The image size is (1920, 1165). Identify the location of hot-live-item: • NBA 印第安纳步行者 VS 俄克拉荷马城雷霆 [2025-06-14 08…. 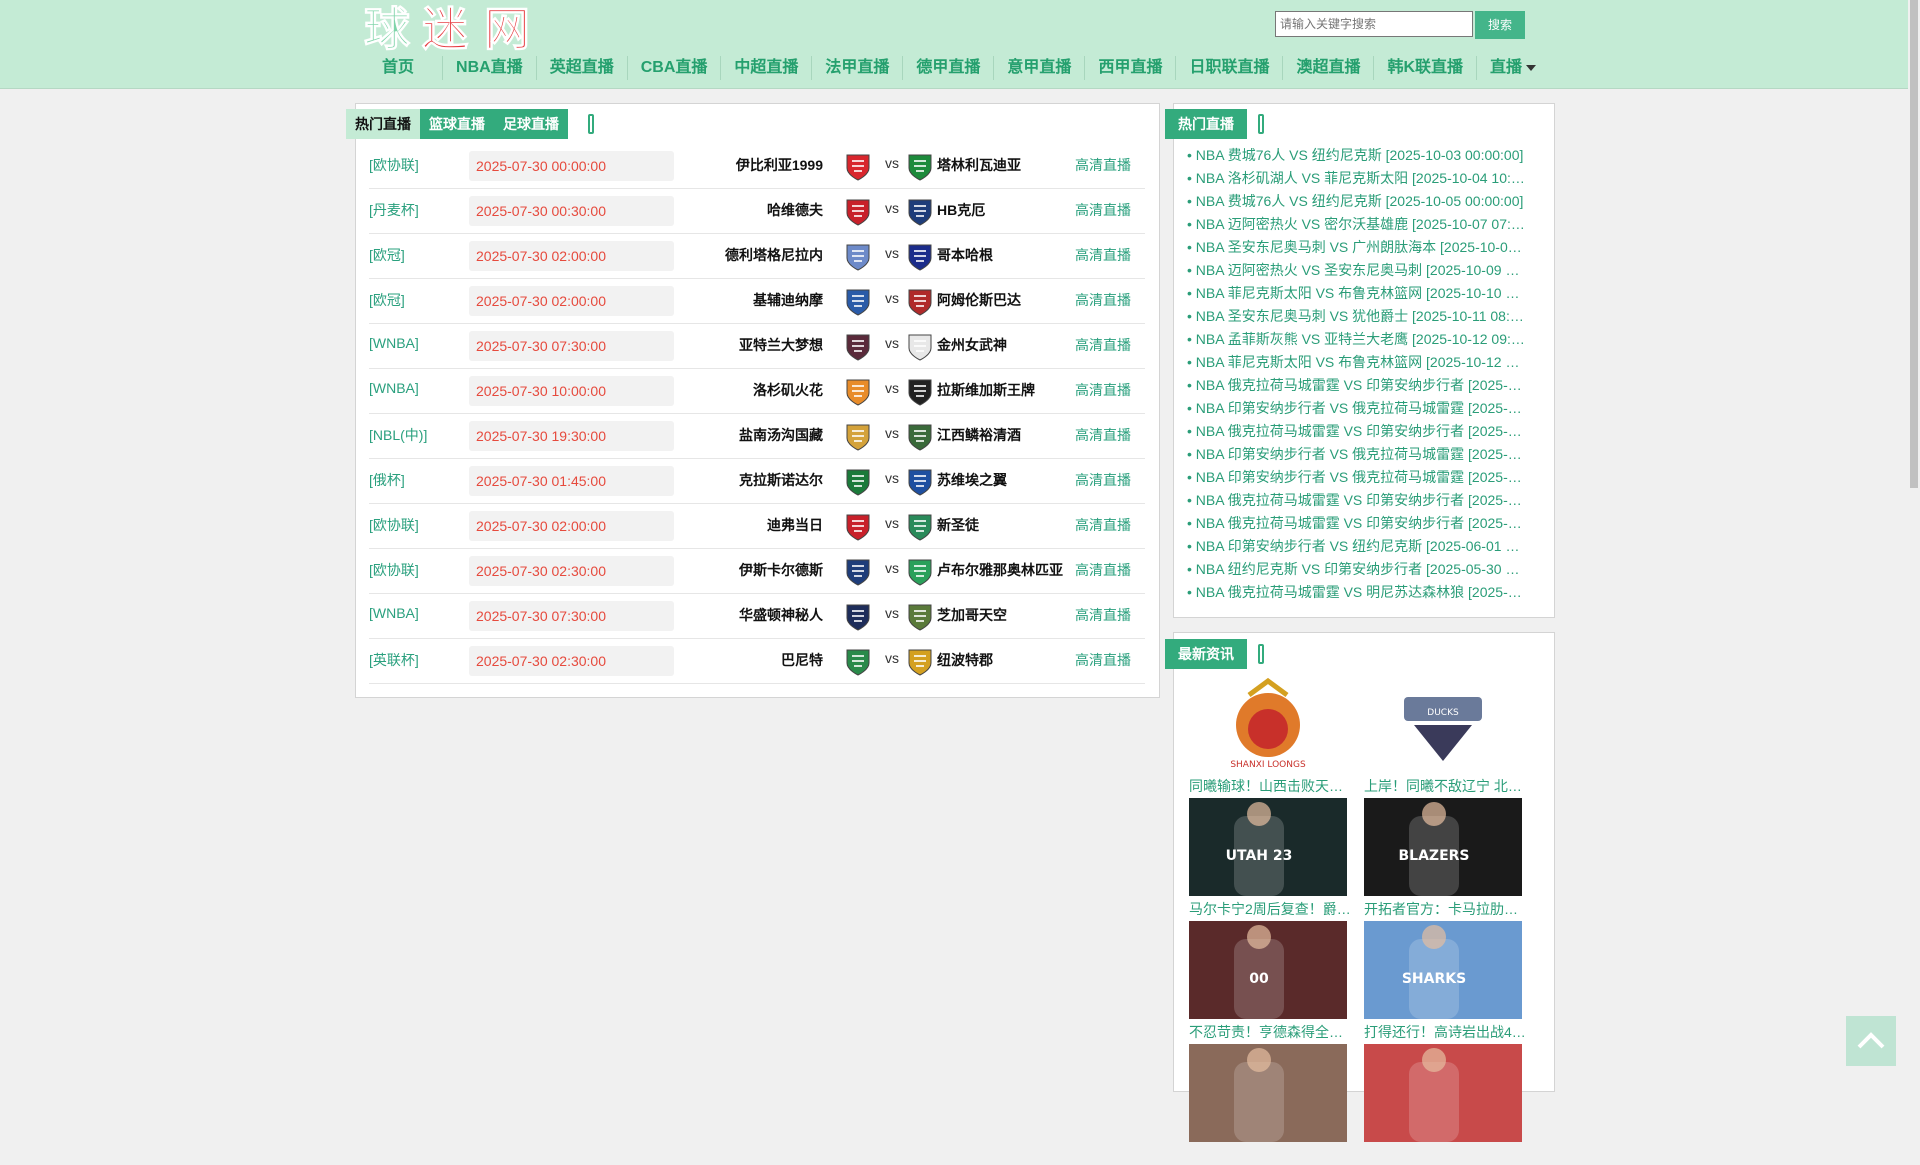
(1357, 454).